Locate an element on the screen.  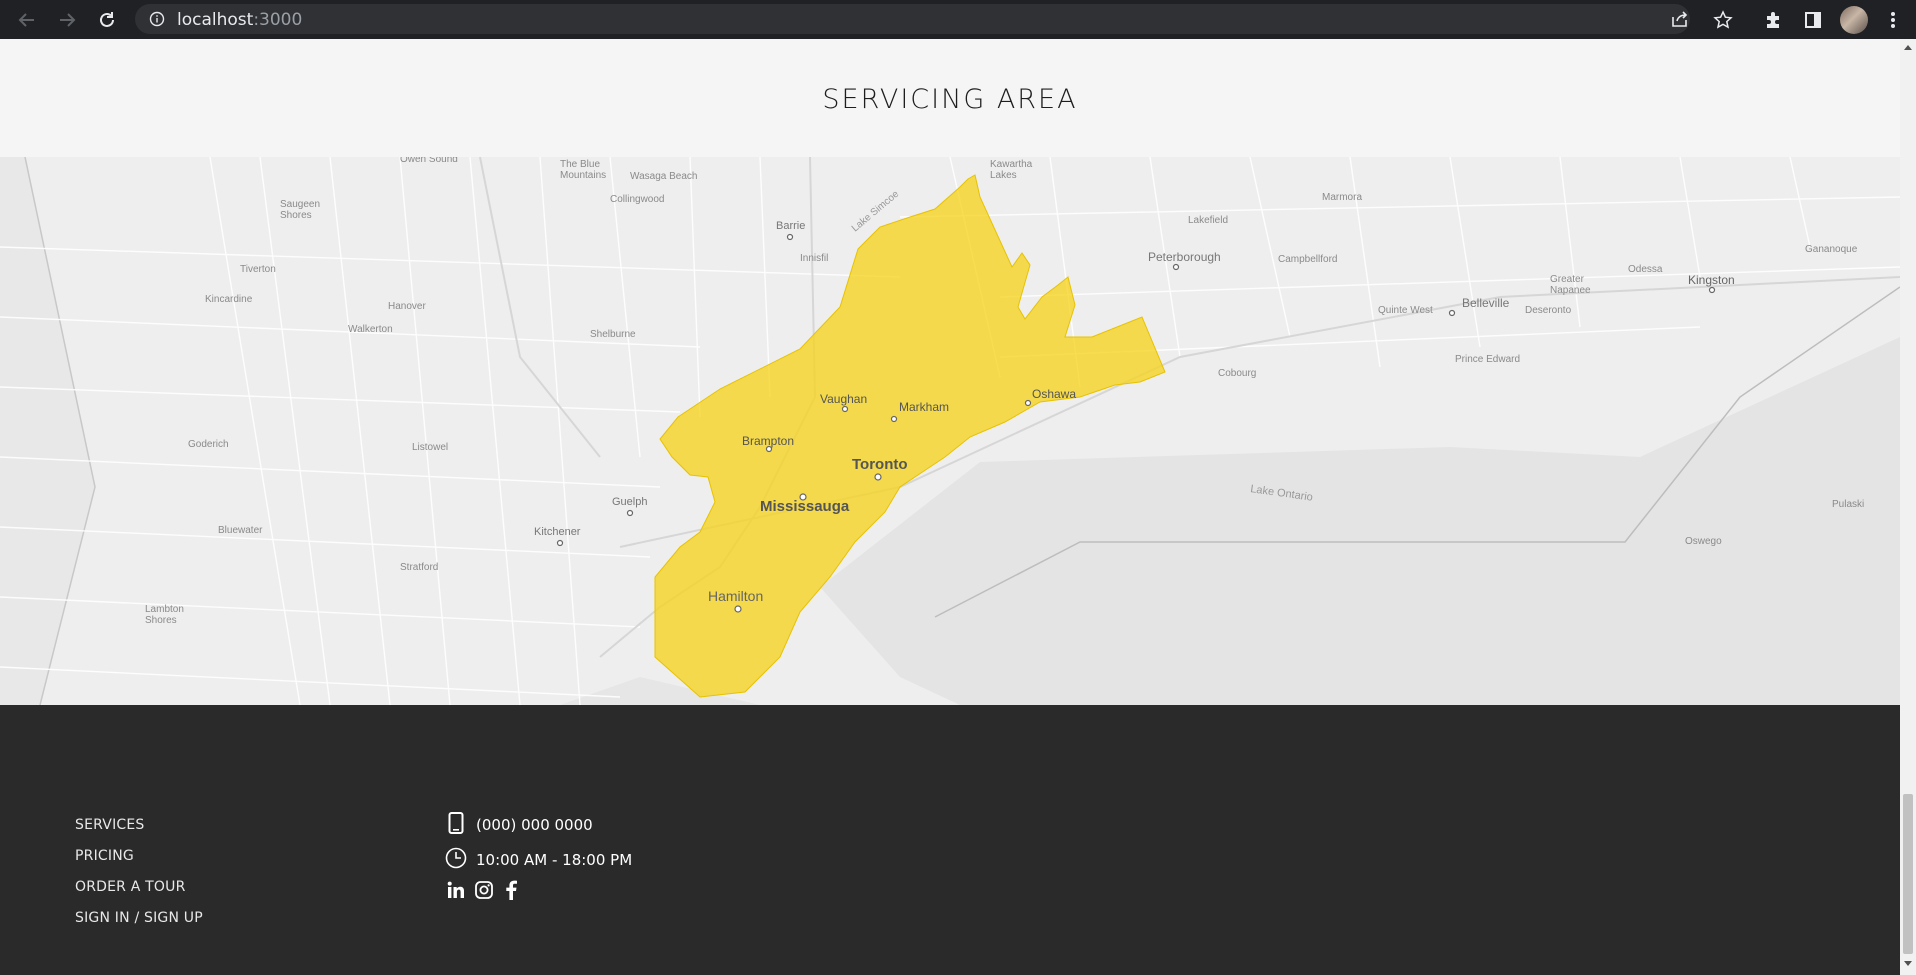
place-prince-edward: Prince Edward is located at coordinates (1487, 359).